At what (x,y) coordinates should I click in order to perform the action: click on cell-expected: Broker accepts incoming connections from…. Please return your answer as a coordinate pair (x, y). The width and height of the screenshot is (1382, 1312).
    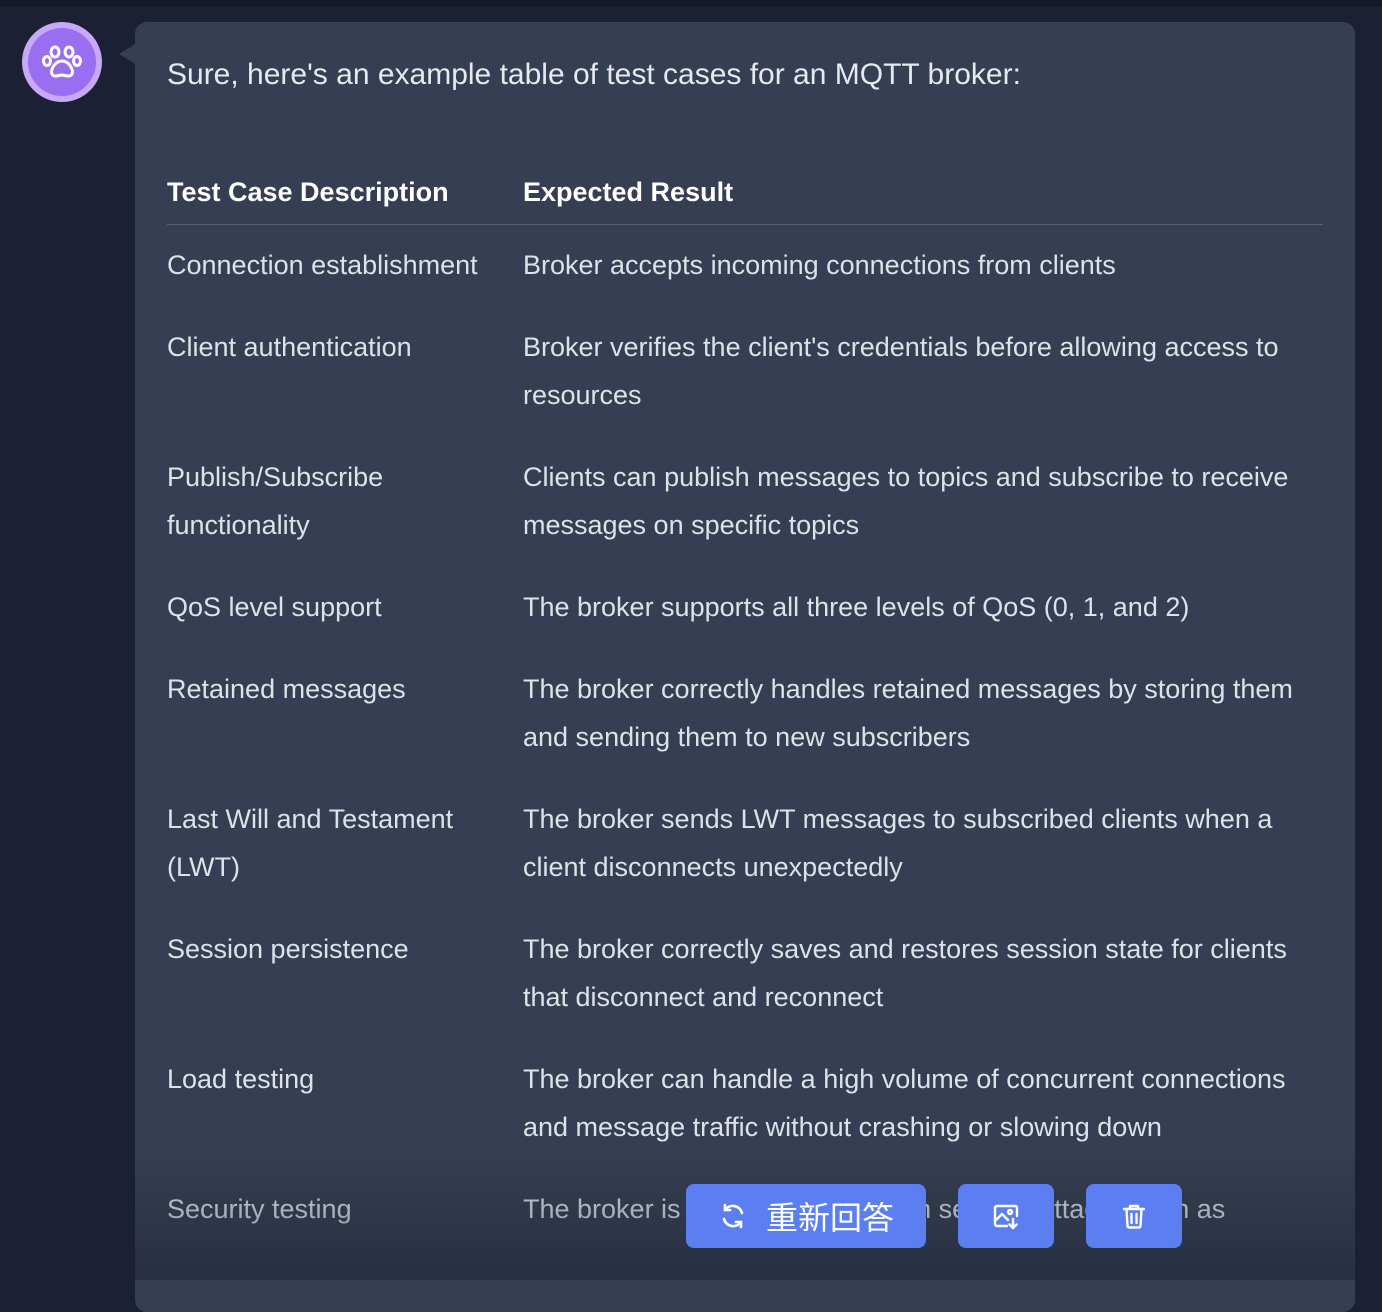
    Looking at the image, I should click on (819, 265).